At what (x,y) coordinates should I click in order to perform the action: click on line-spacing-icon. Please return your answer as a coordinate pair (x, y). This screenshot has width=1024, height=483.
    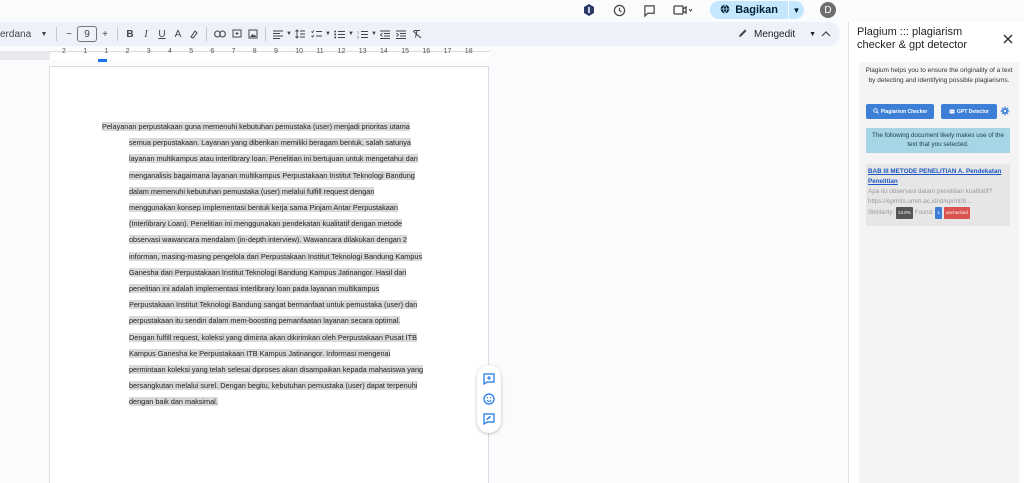
    Looking at the image, I should click on (300, 34).